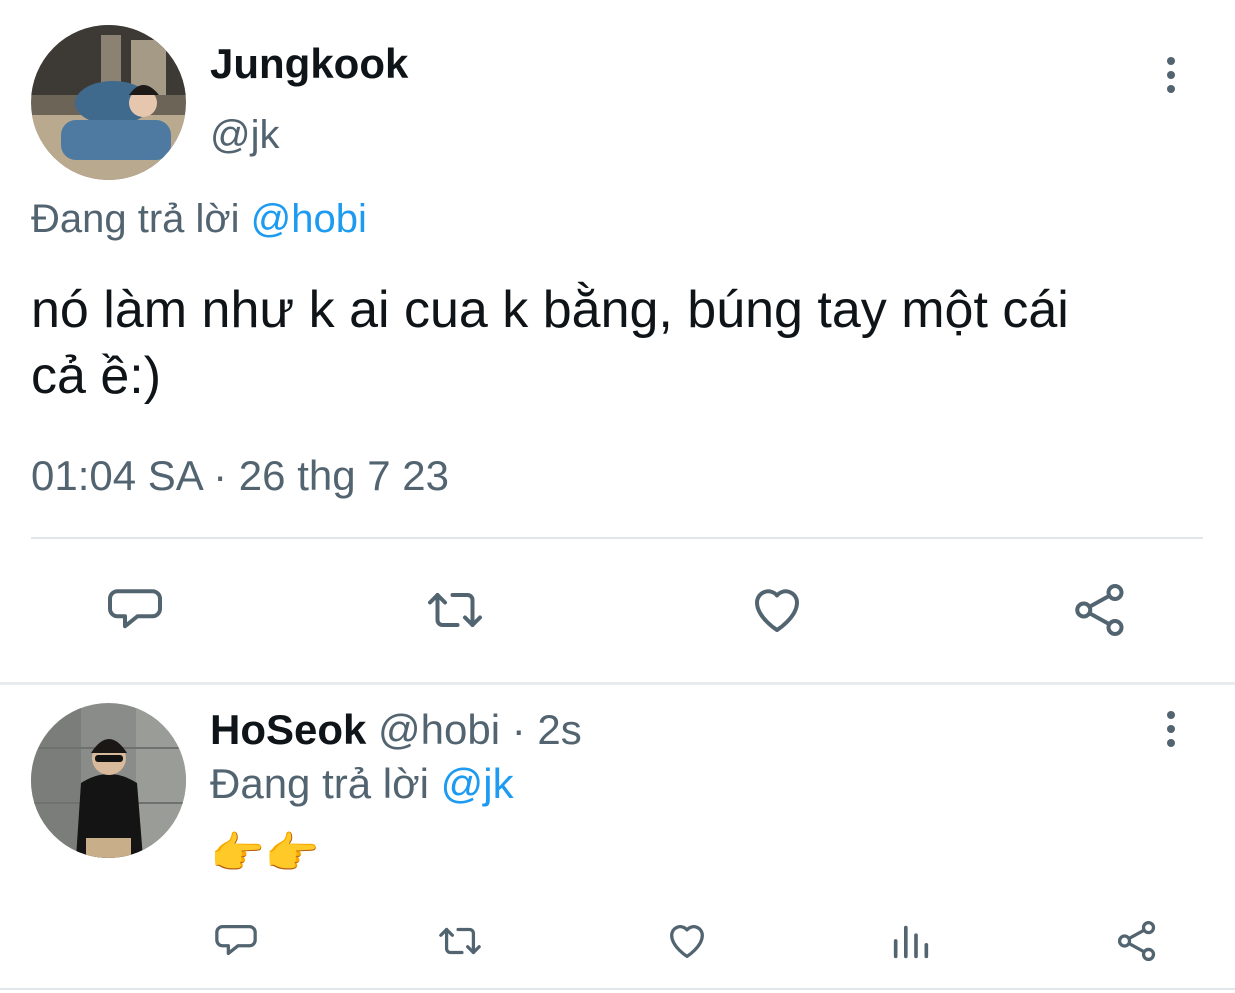 This screenshot has width=1235, height=993. Describe the element at coordinates (108, 780) in the screenshot. I see `reply-author-avatar` at that location.